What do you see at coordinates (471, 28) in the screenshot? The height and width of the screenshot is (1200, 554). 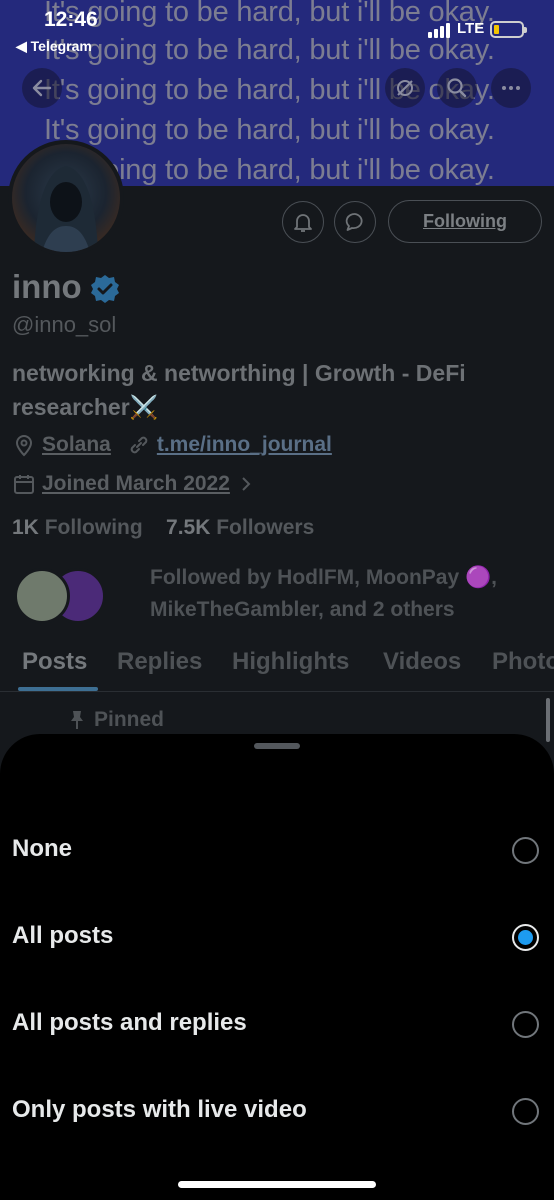 I see `network-type: LTE` at bounding box center [471, 28].